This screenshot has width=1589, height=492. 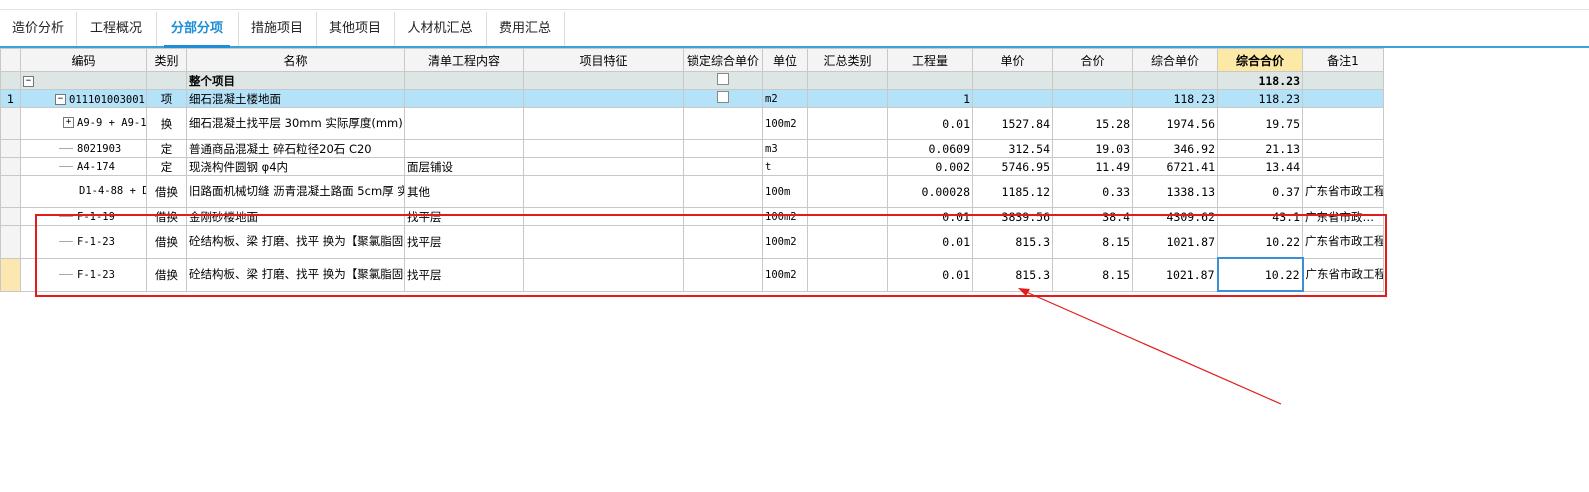 I want to click on name-cell: 旧路面机械切缝 沥青混凝土路面 5cm厚 实际厚度(cm):6, so click(x=295, y=191).